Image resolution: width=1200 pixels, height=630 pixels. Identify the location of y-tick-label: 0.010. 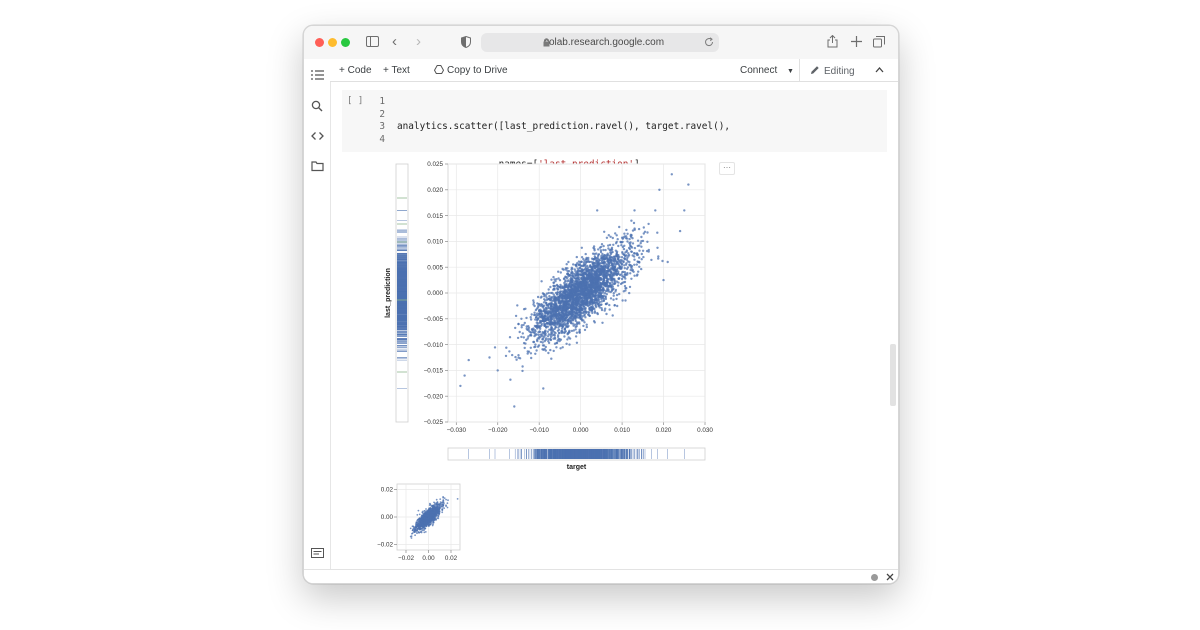
(435, 242).